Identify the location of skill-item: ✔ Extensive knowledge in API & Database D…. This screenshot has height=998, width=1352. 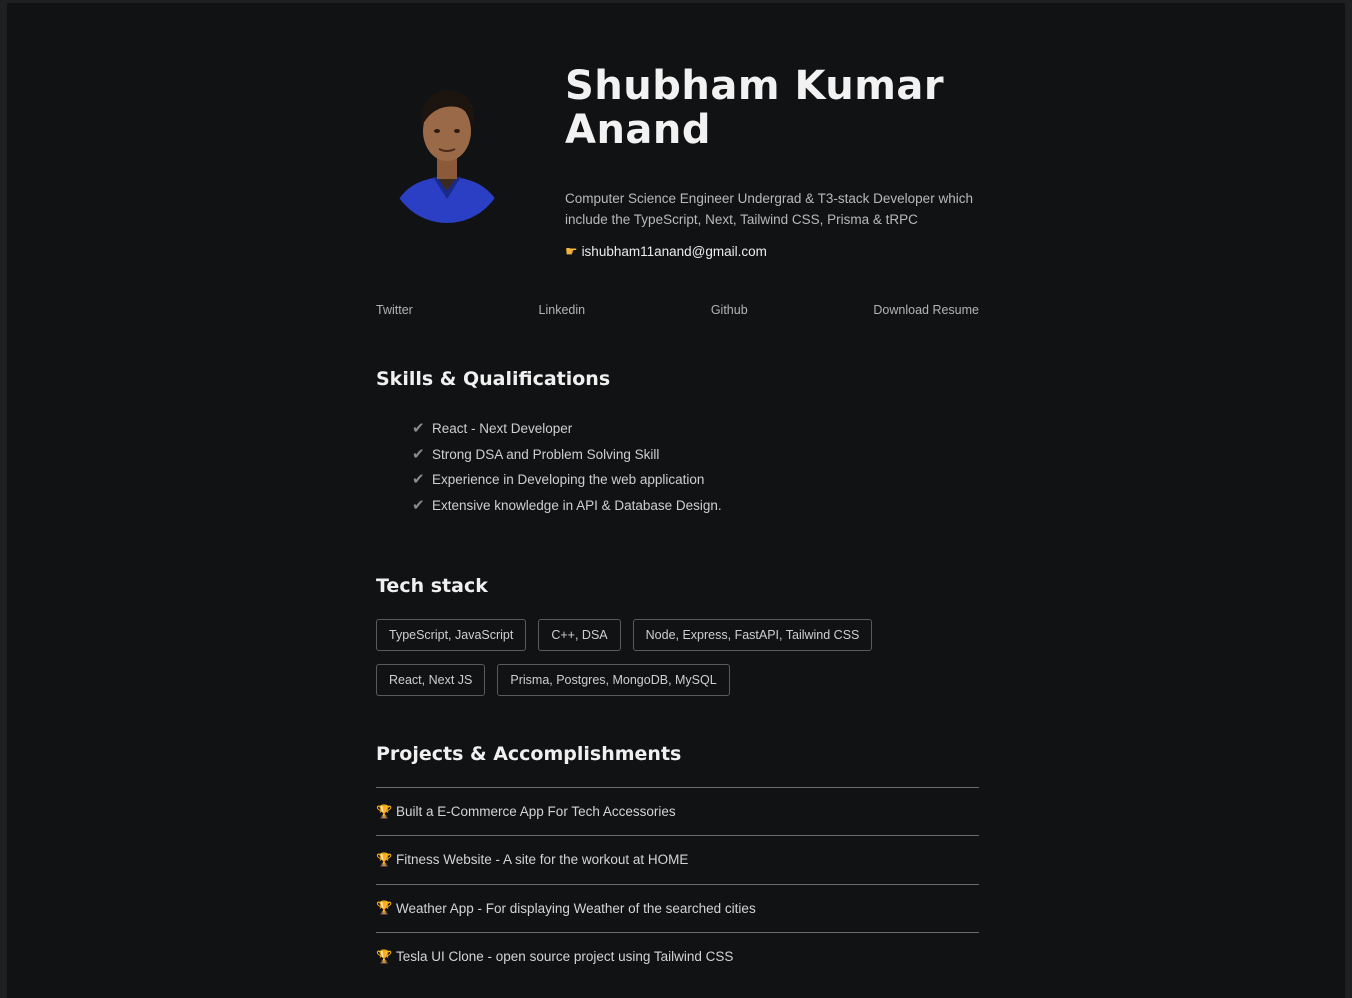
(567, 506).